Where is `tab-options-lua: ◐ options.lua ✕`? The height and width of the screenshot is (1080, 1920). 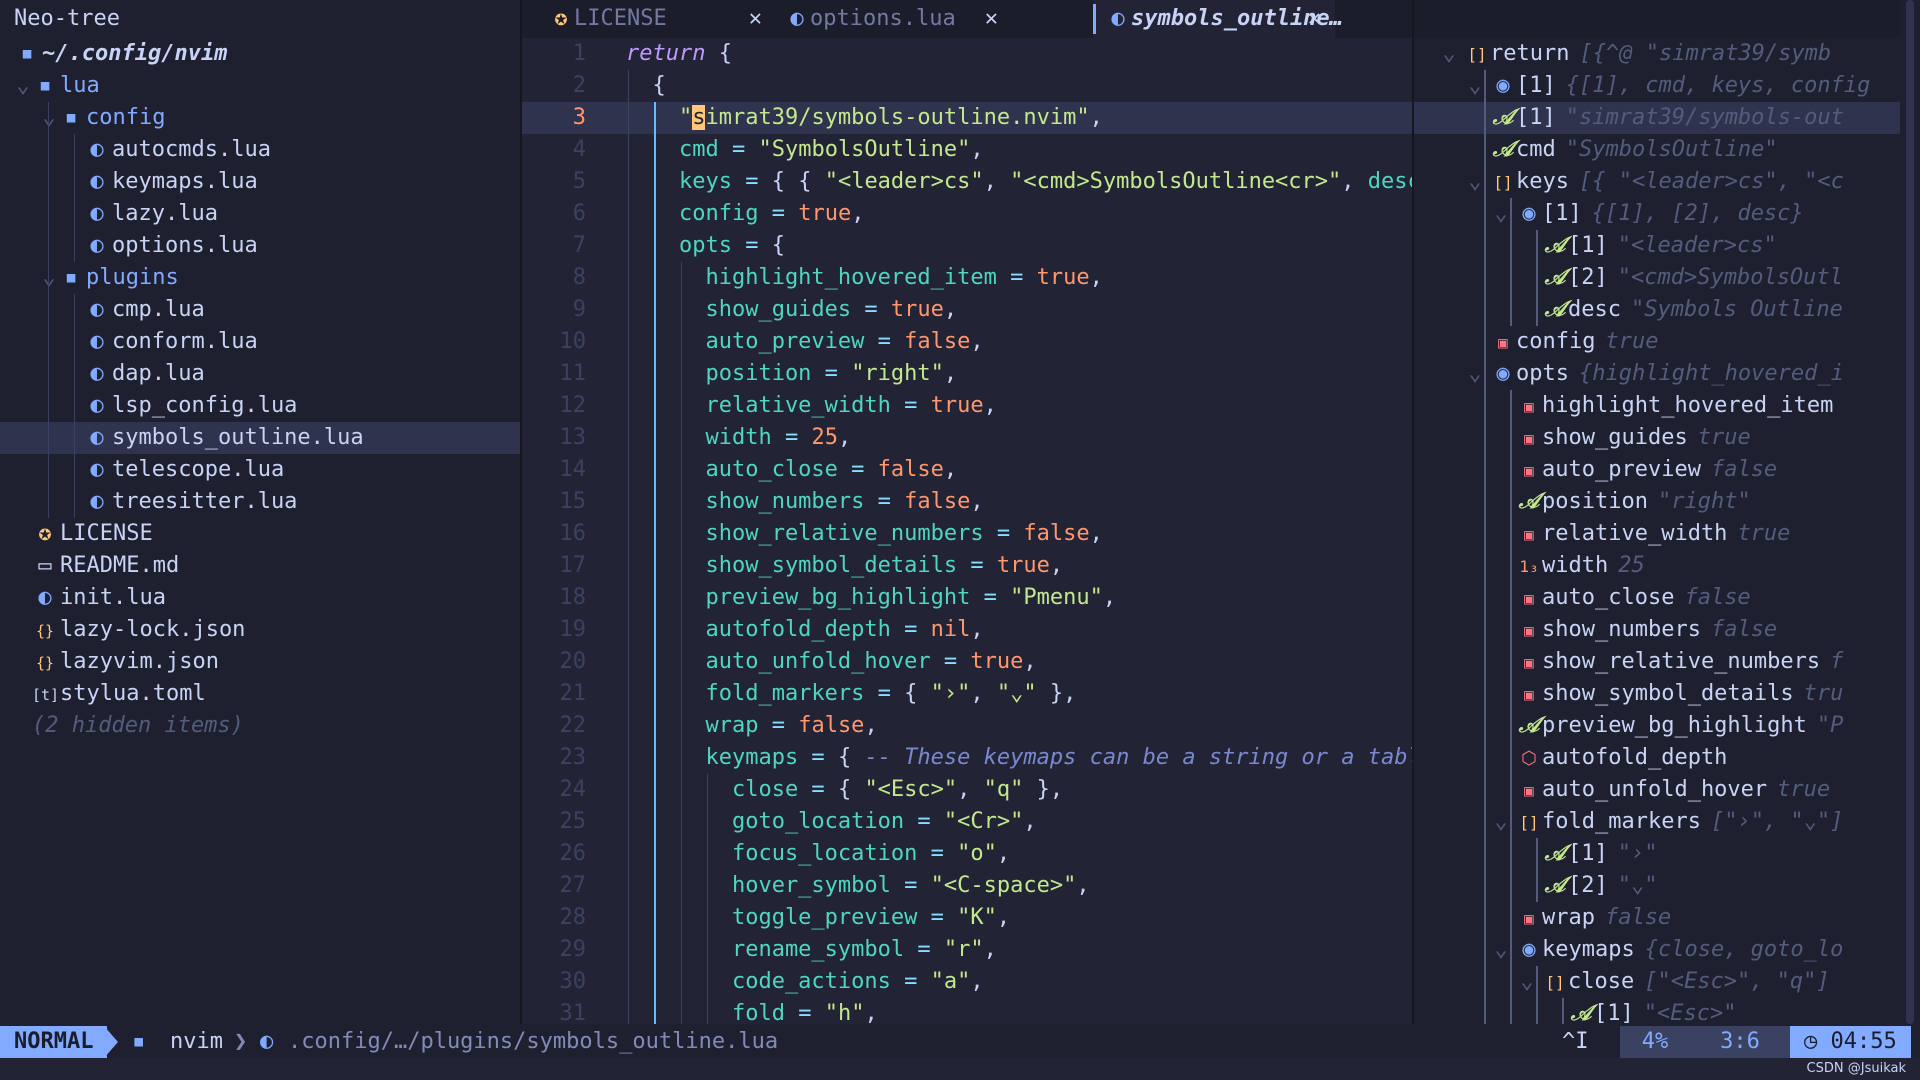
tab-options-lua: ◐ options.lua ✕ is located at coordinates (892, 19).